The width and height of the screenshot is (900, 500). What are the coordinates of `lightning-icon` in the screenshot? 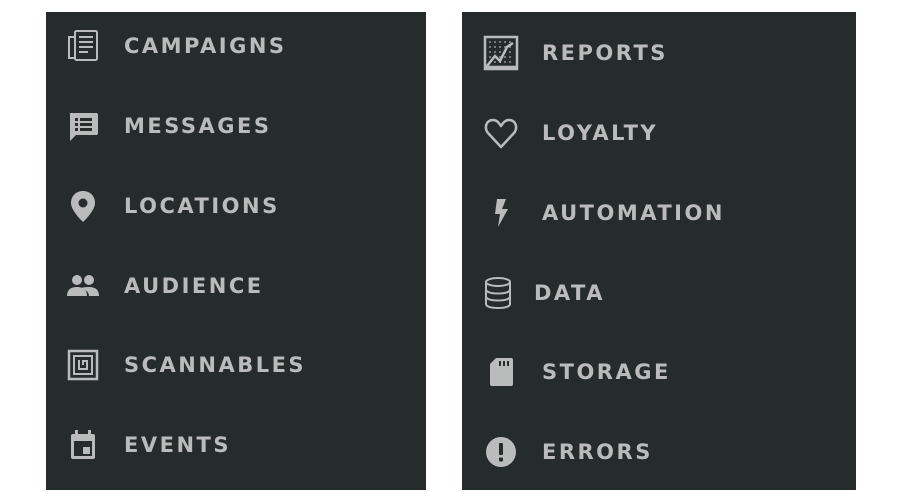 It's located at (501, 213).